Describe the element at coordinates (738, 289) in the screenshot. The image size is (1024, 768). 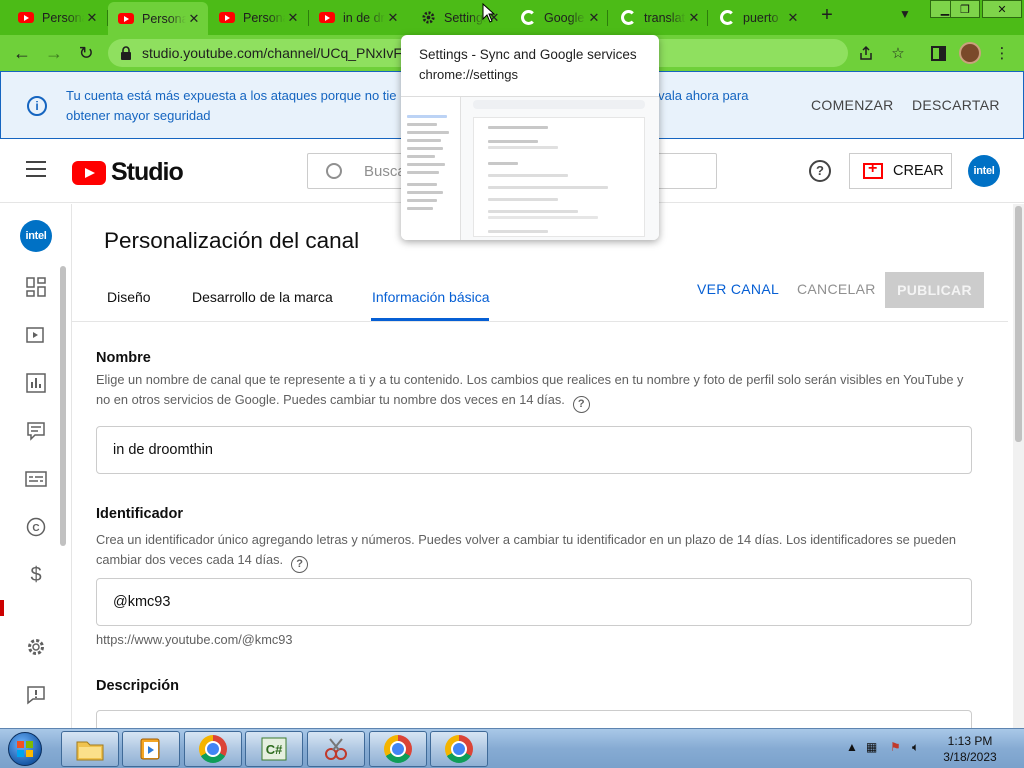
I see `view-channel-button: VER CANAL` at that location.